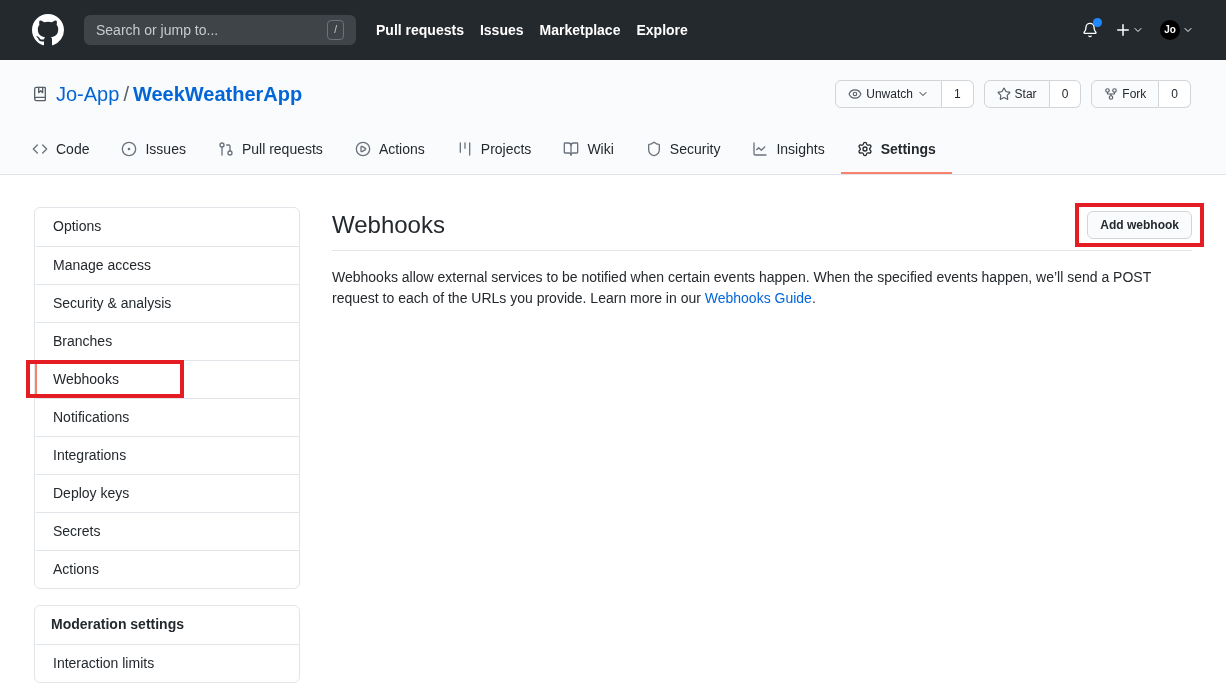  Describe the element at coordinates (167, 663) in the screenshot. I see `menu-item: Interaction limits` at that location.